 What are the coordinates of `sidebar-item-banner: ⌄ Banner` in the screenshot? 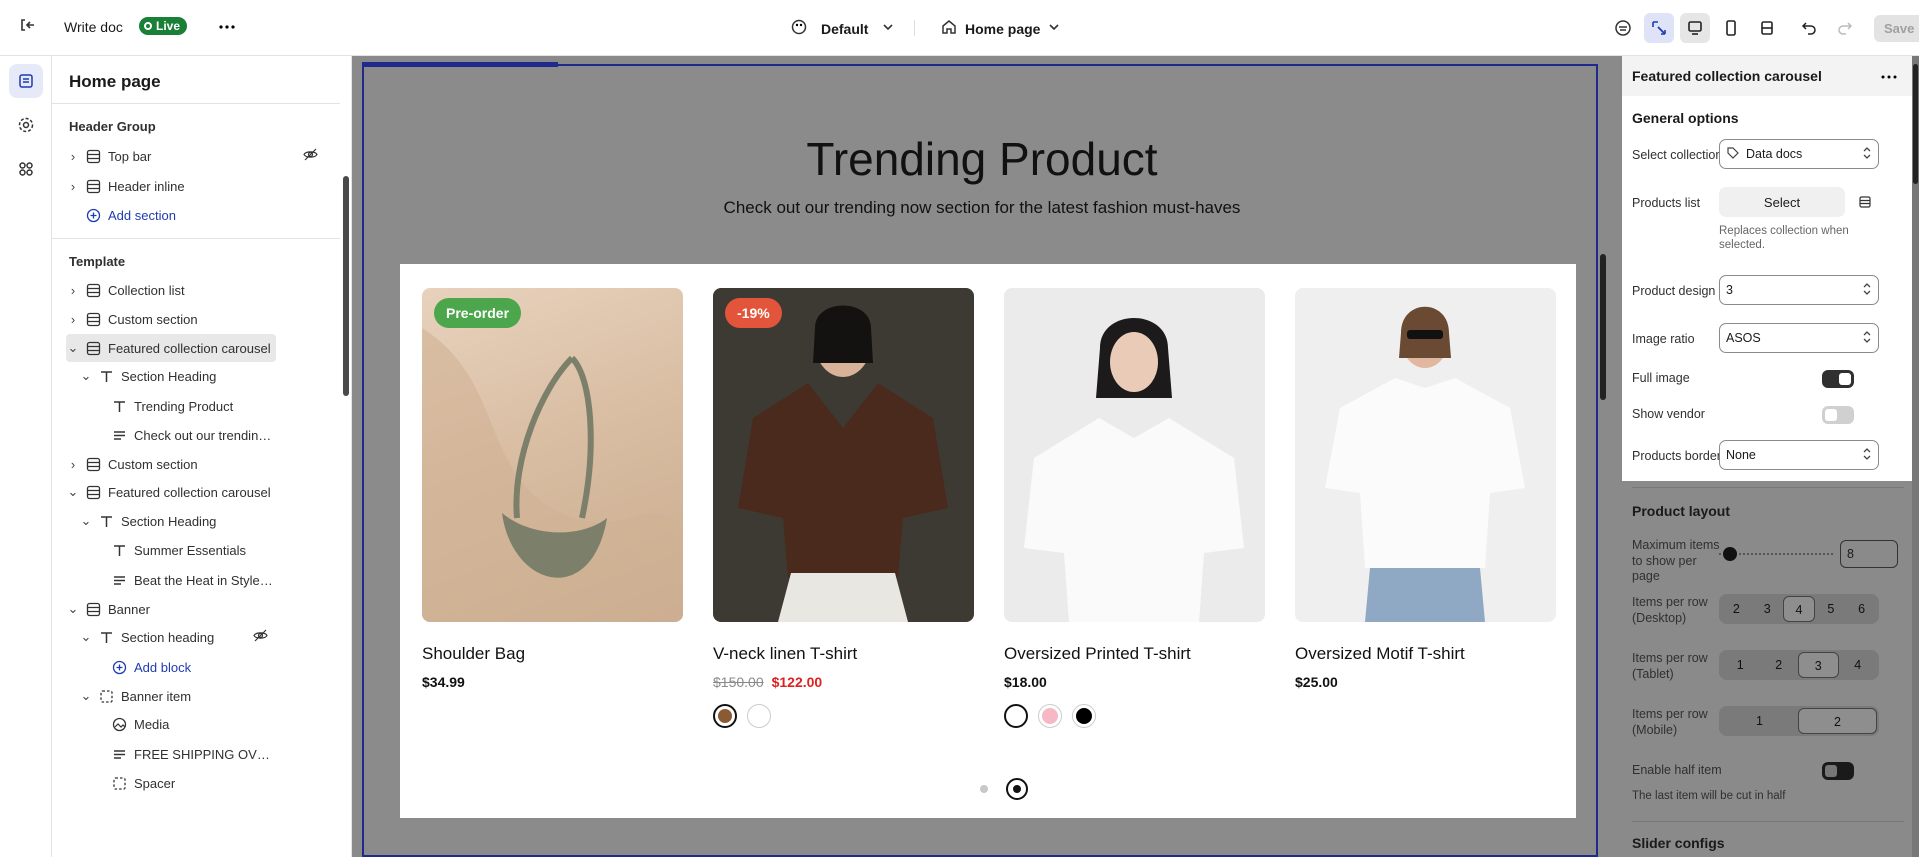 It's located at (171, 609).